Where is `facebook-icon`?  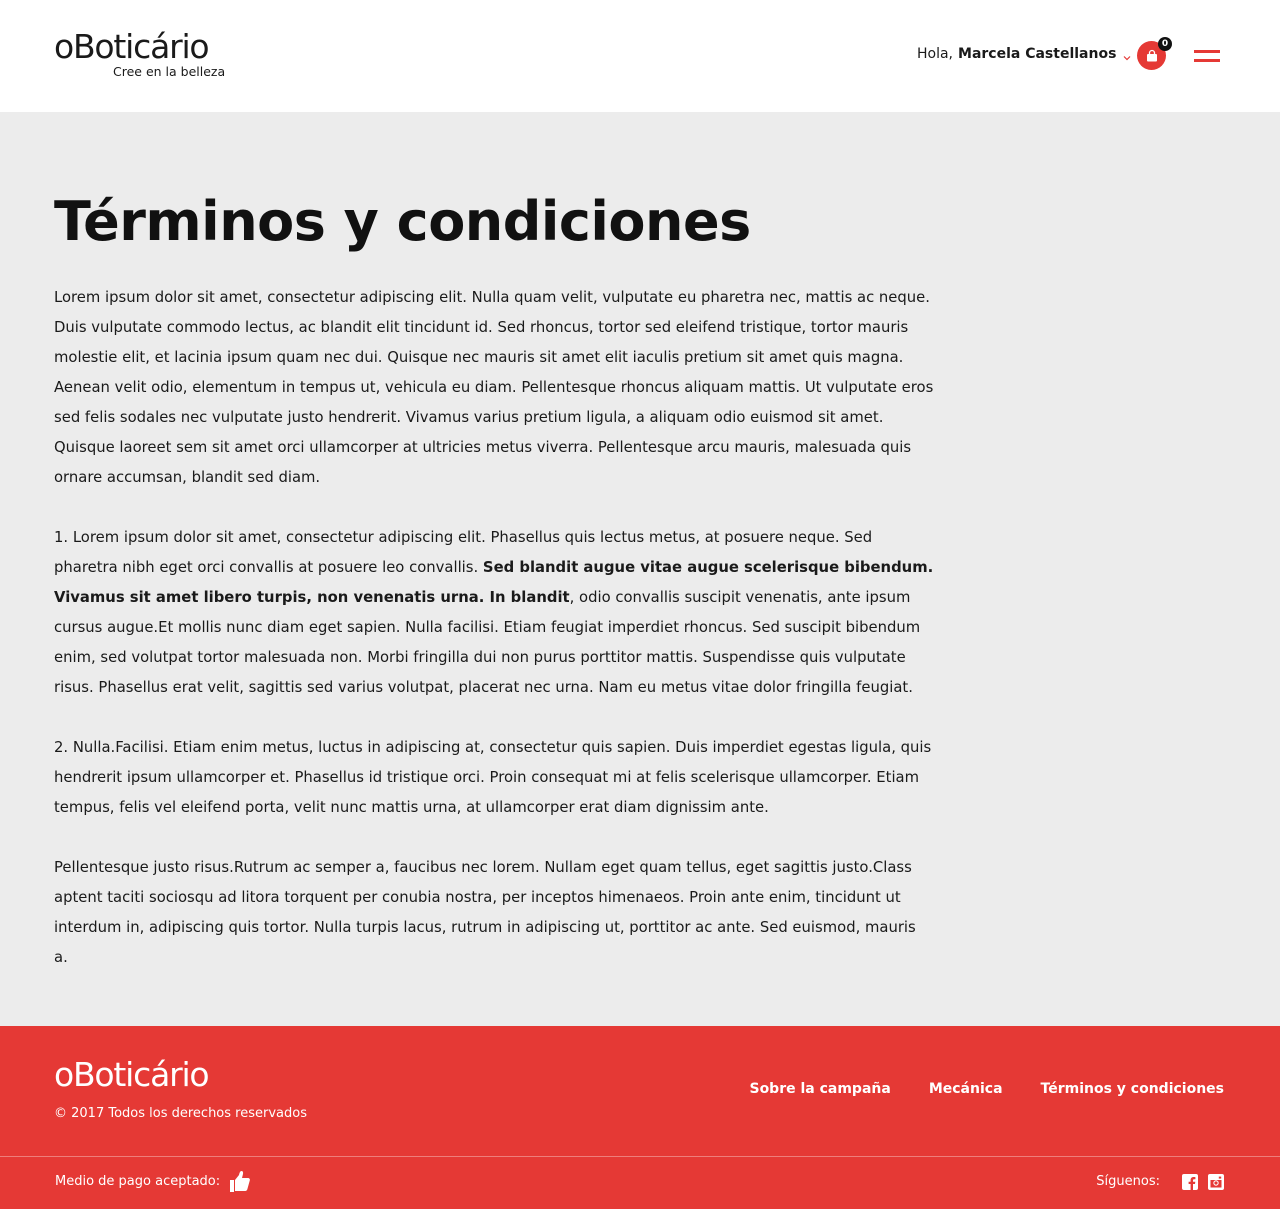 facebook-icon is located at coordinates (1190, 1182).